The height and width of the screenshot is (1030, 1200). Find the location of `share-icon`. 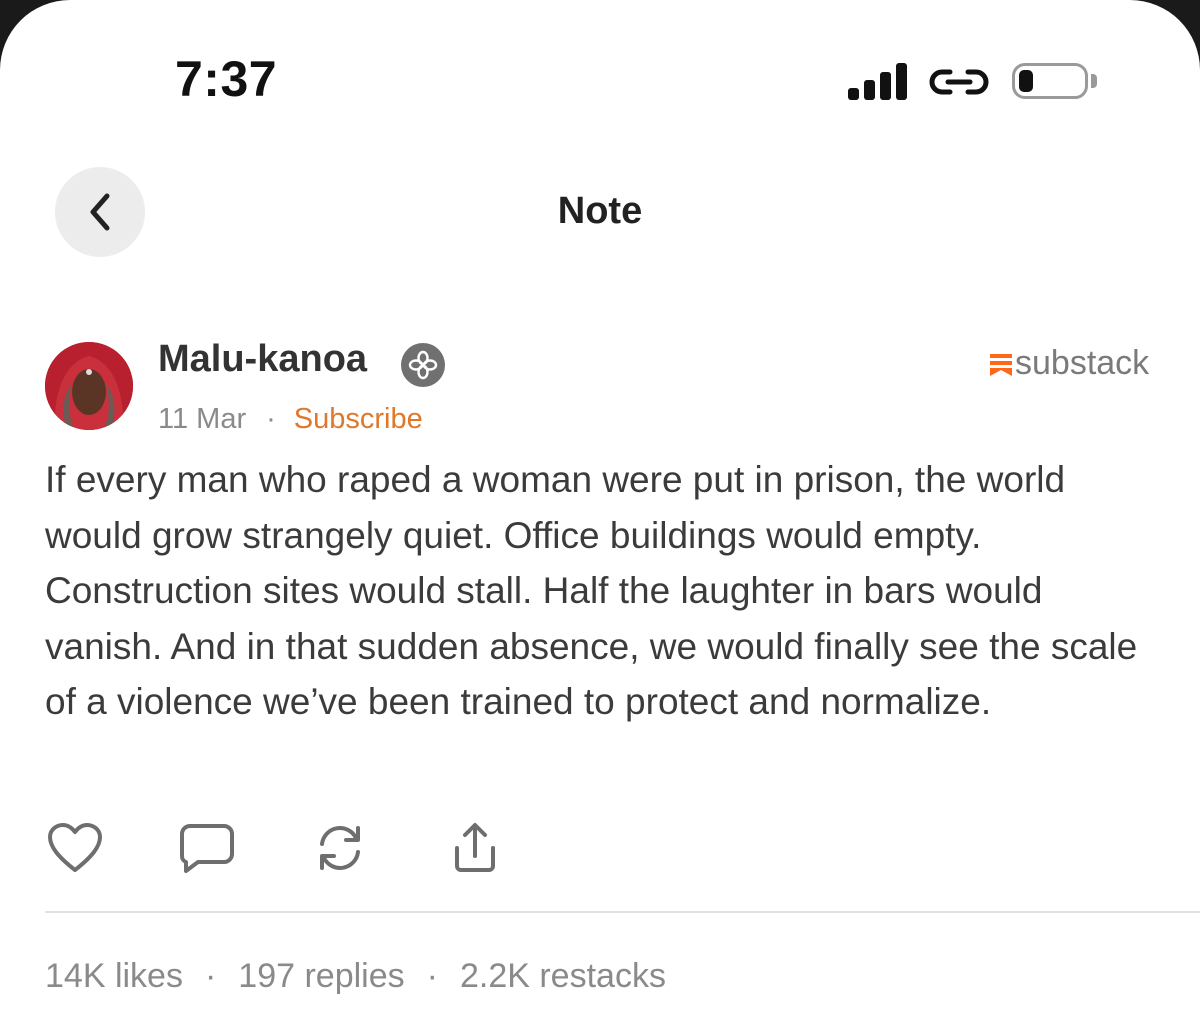

share-icon is located at coordinates (475, 847).